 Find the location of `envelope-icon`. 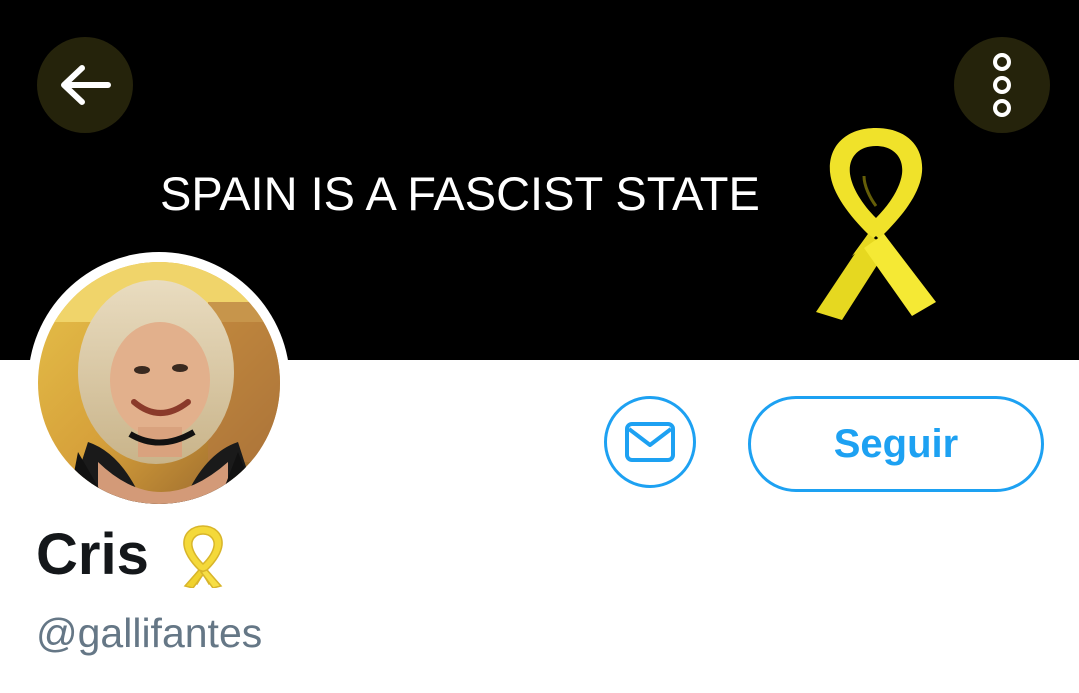

envelope-icon is located at coordinates (650, 442).